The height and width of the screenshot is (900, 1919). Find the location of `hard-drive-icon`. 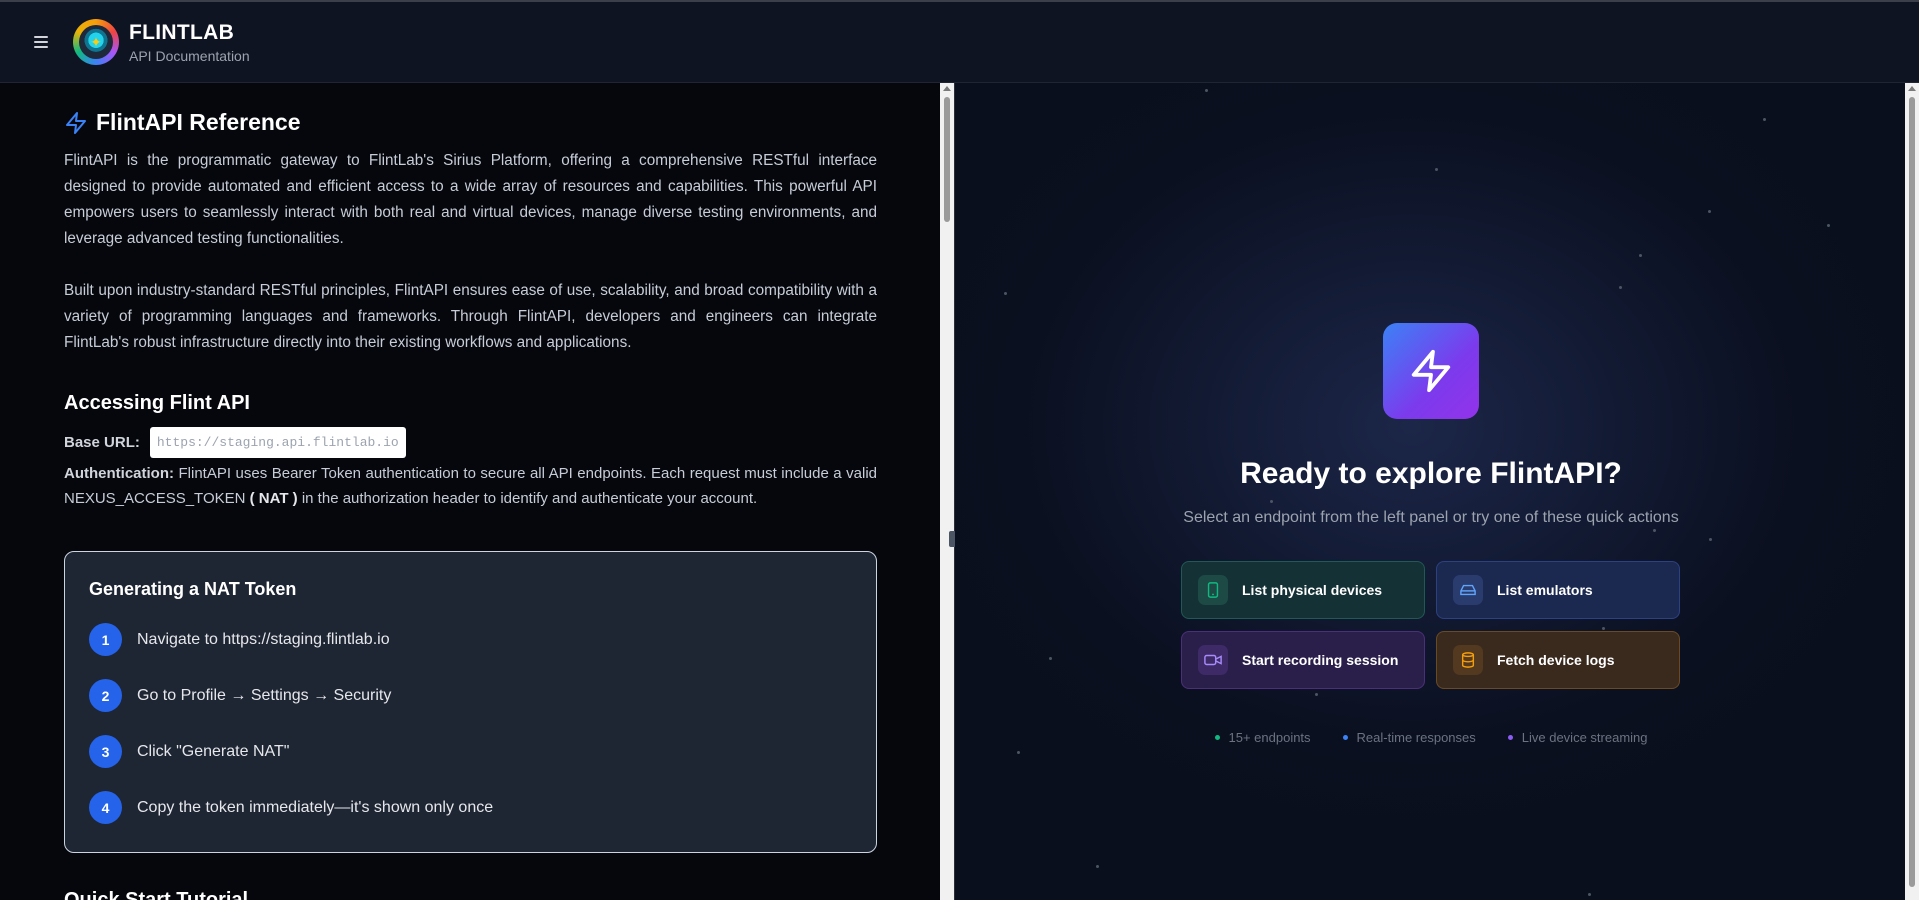

hard-drive-icon is located at coordinates (1468, 590).